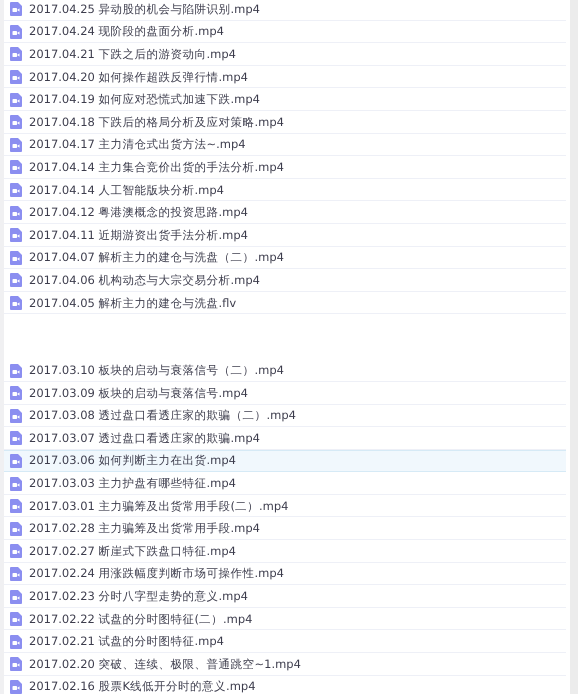 Image resolution: width=578 pixels, height=694 pixels. What do you see at coordinates (137, 144) in the screenshot?
I see `file-name: 2017.04.17 主力清仓式出货方法~.mp4` at bounding box center [137, 144].